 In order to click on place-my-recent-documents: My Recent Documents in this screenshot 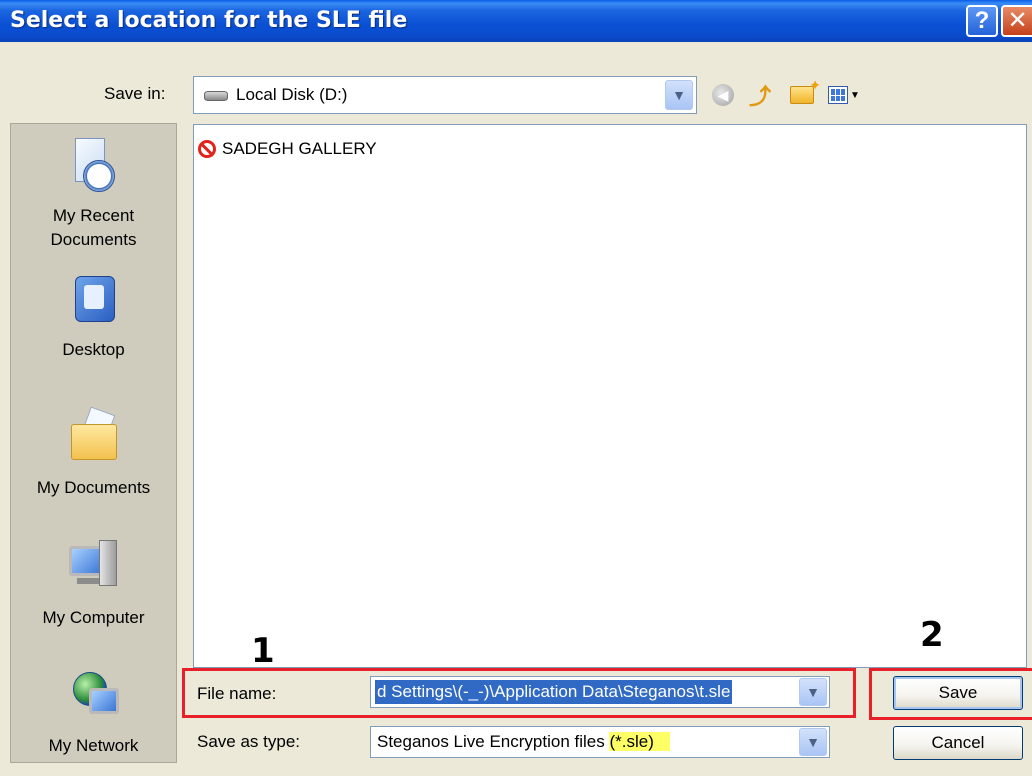, I will do `click(93, 195)`.